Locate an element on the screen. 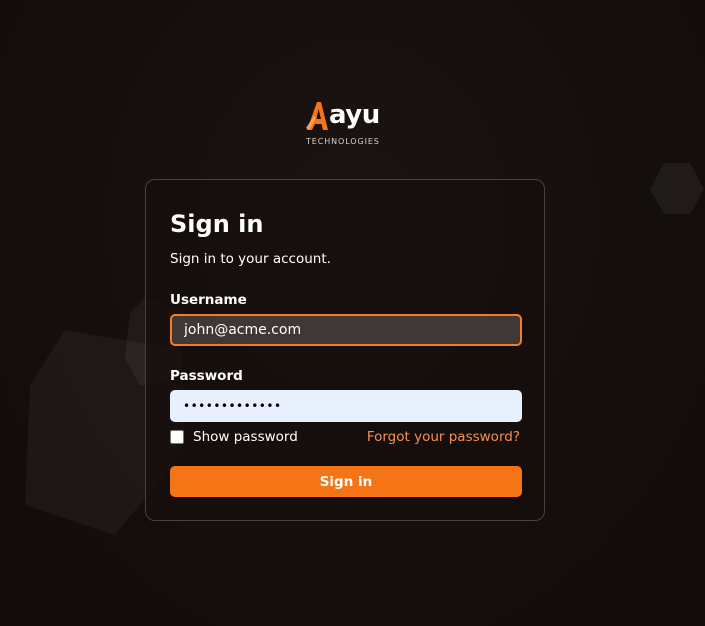 The width and height of the screenshot is (705, 626). password-input: ••••••••••••• is located at coordinates (346, 406).